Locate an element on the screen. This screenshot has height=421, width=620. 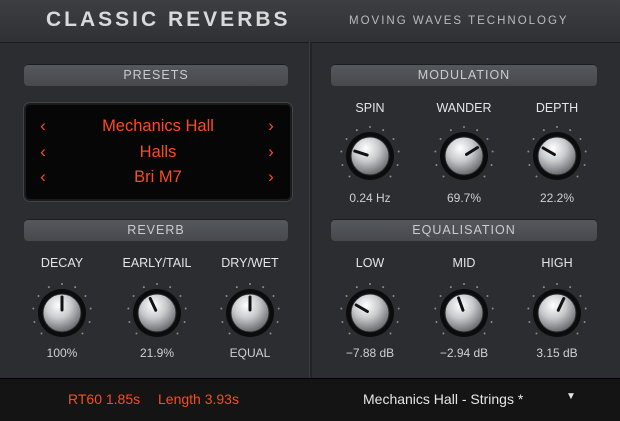
wander-knob is located at coordinates (464, 156).